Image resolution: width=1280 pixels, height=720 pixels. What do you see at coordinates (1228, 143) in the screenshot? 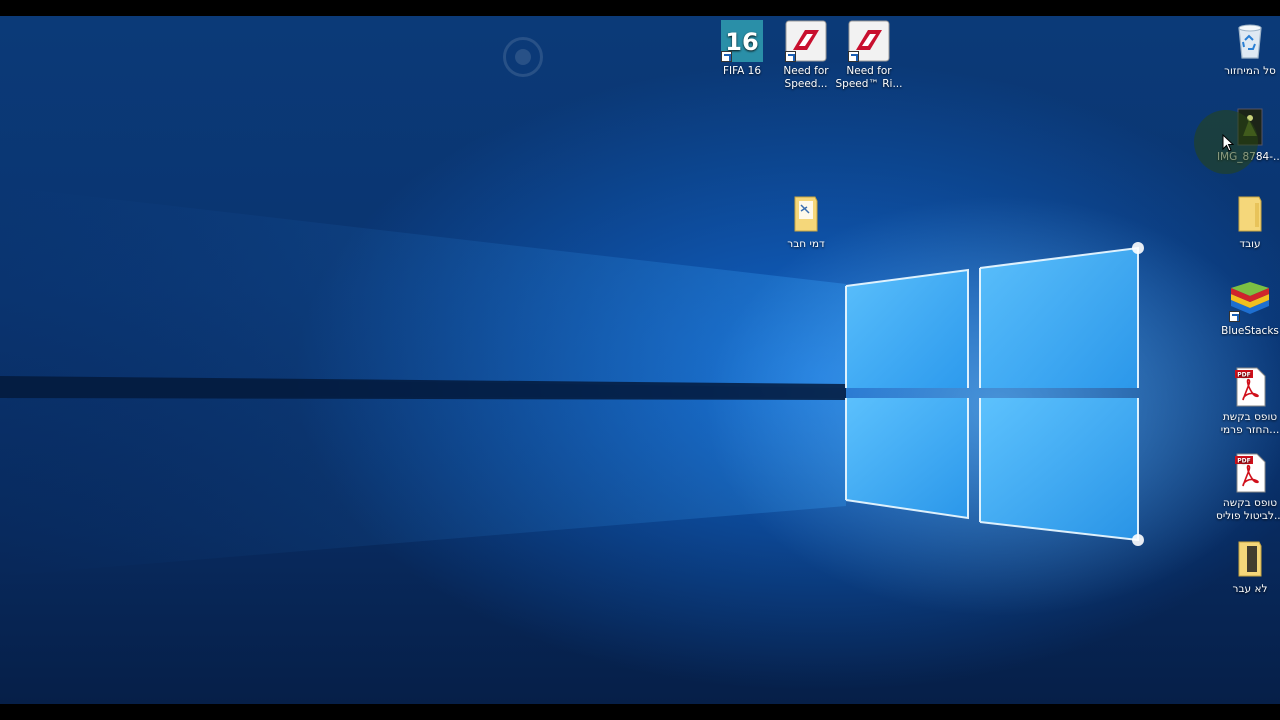
I see `mouse-pointer-icon` at bounding box center [1228, 143].